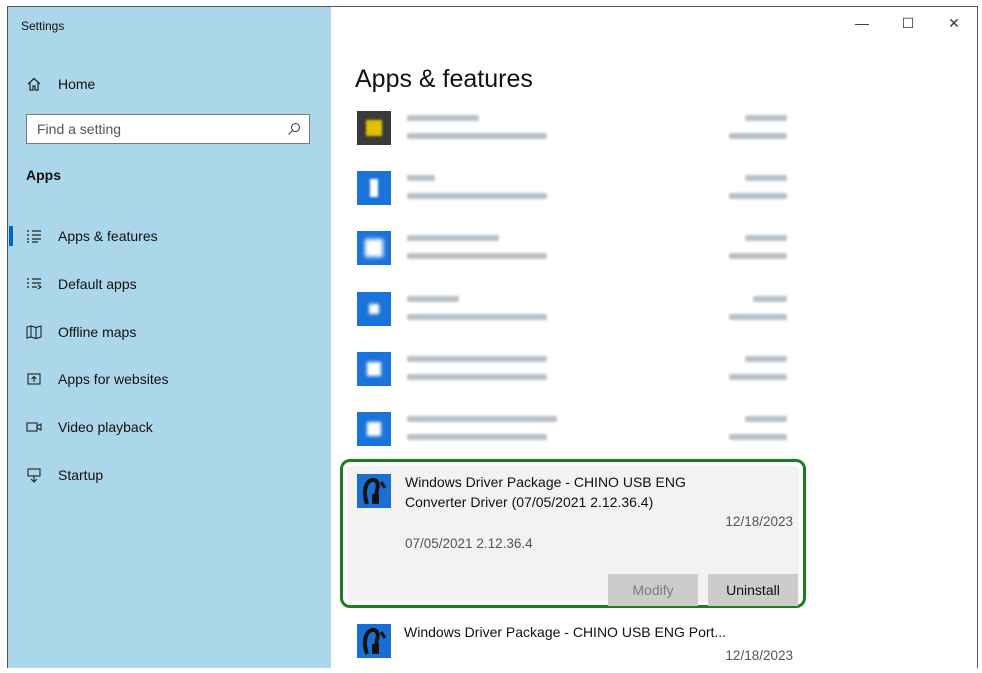 Image resolution: width=982 pixels, height=673 pixels. I want to click on sidebar-item-offline-maps: Offline maps, so click(72, 332).